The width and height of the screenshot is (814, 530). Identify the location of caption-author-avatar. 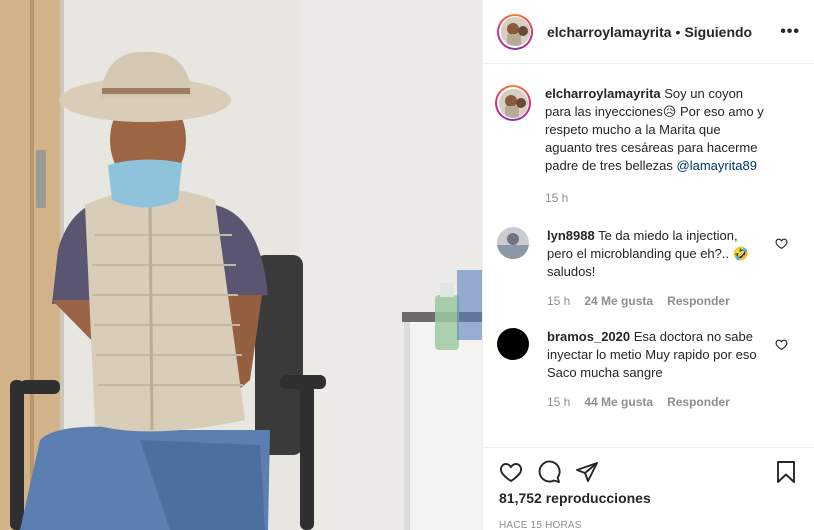
(513, 103).